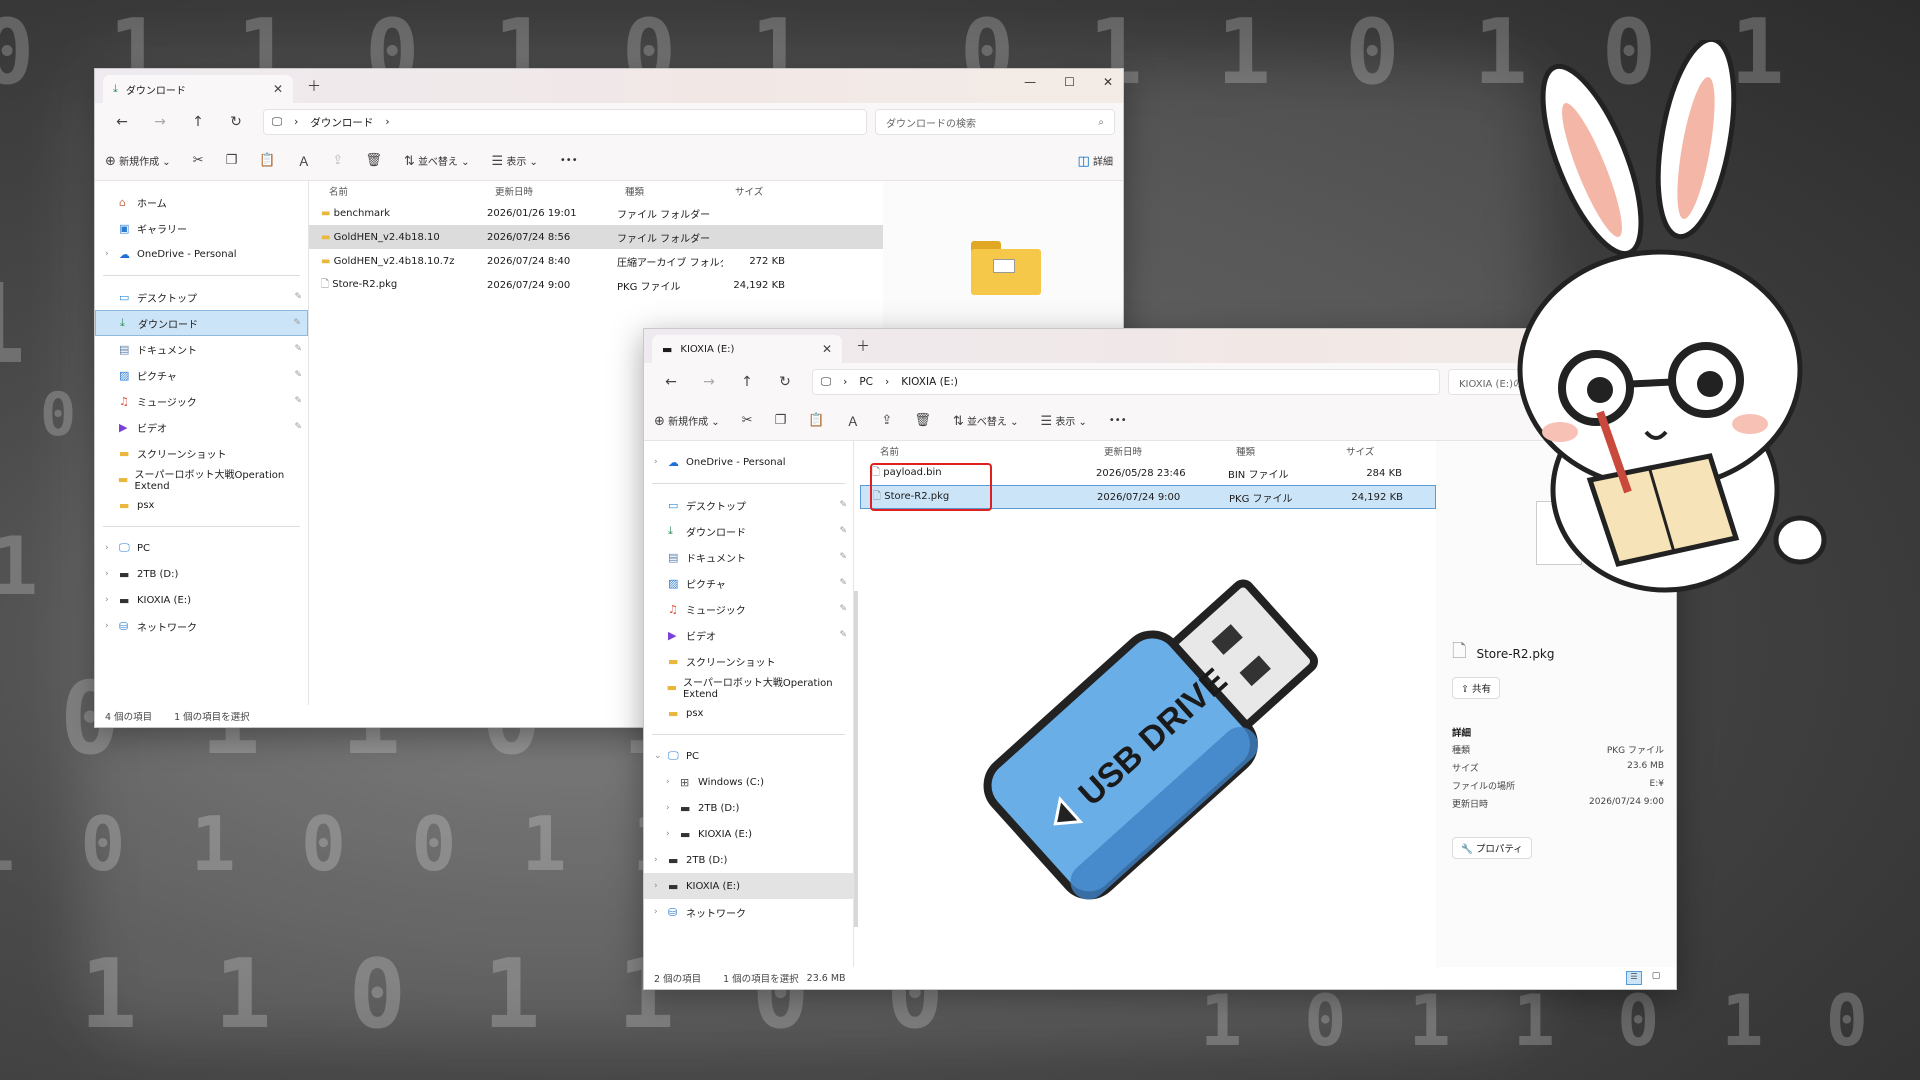 This screenshot has width=1920, height=1080. What do you see at coordinates (1492, 848) in the screenshot?
I see `properties-button: 🔧 プロパティ` at bounding box center [1492, 848].